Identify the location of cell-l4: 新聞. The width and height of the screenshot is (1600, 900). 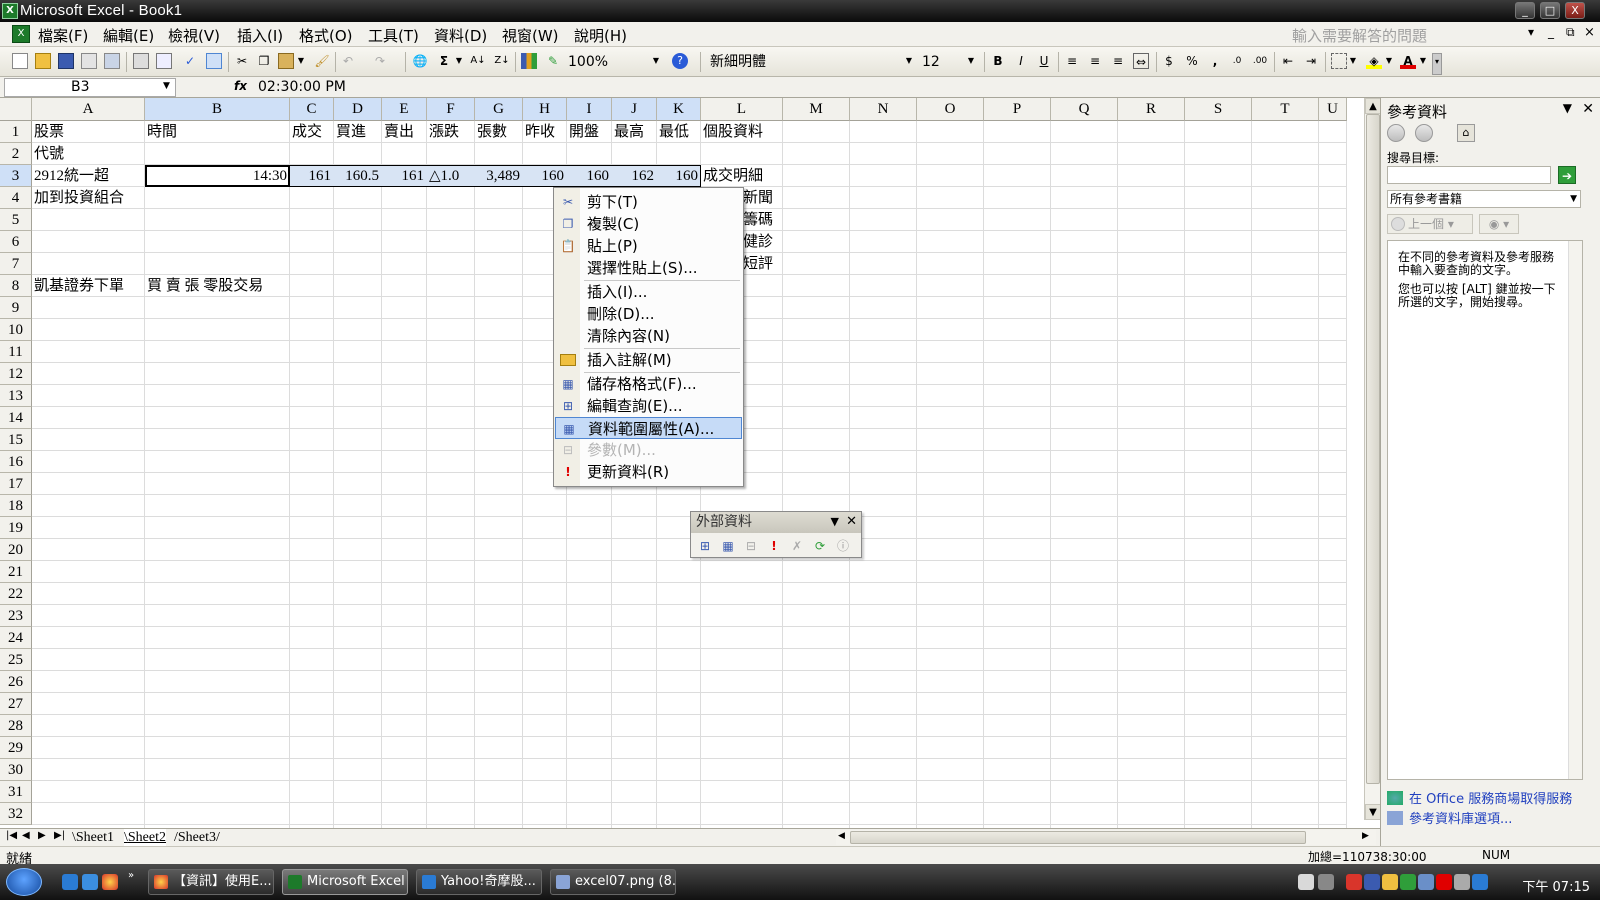
(758, 198).